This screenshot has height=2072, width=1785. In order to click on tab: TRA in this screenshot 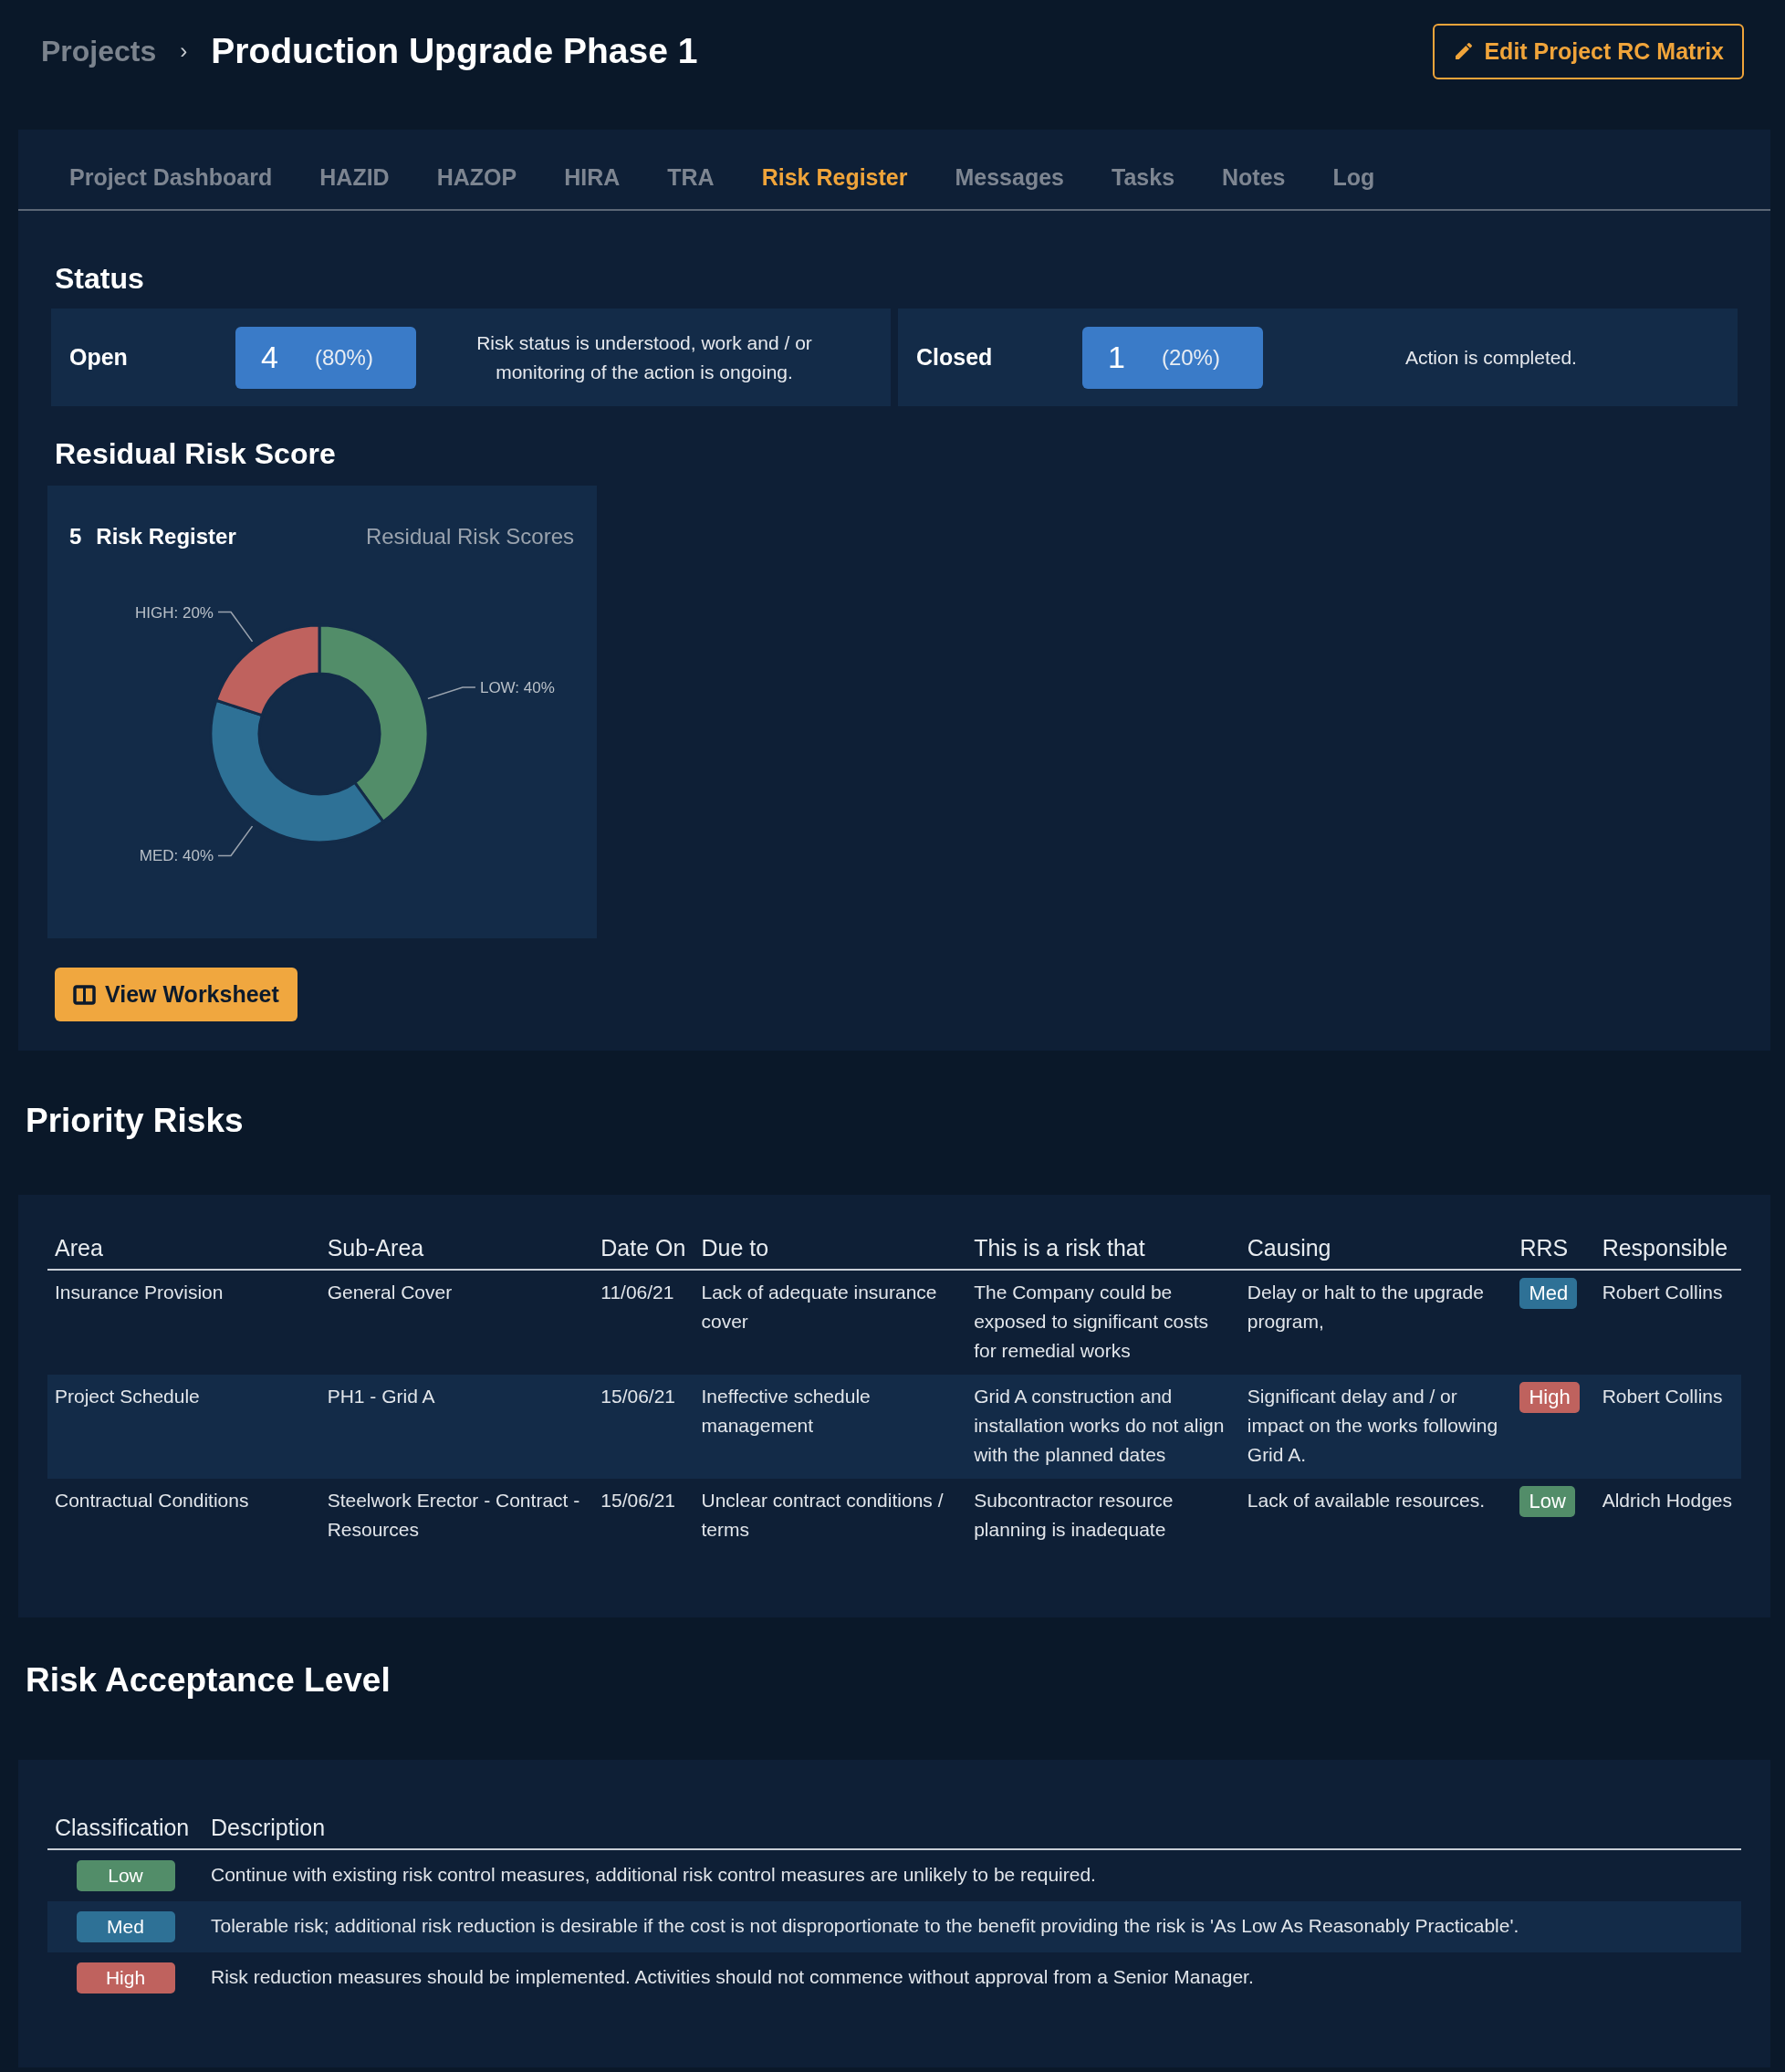, I will do `click(691, 186)`.